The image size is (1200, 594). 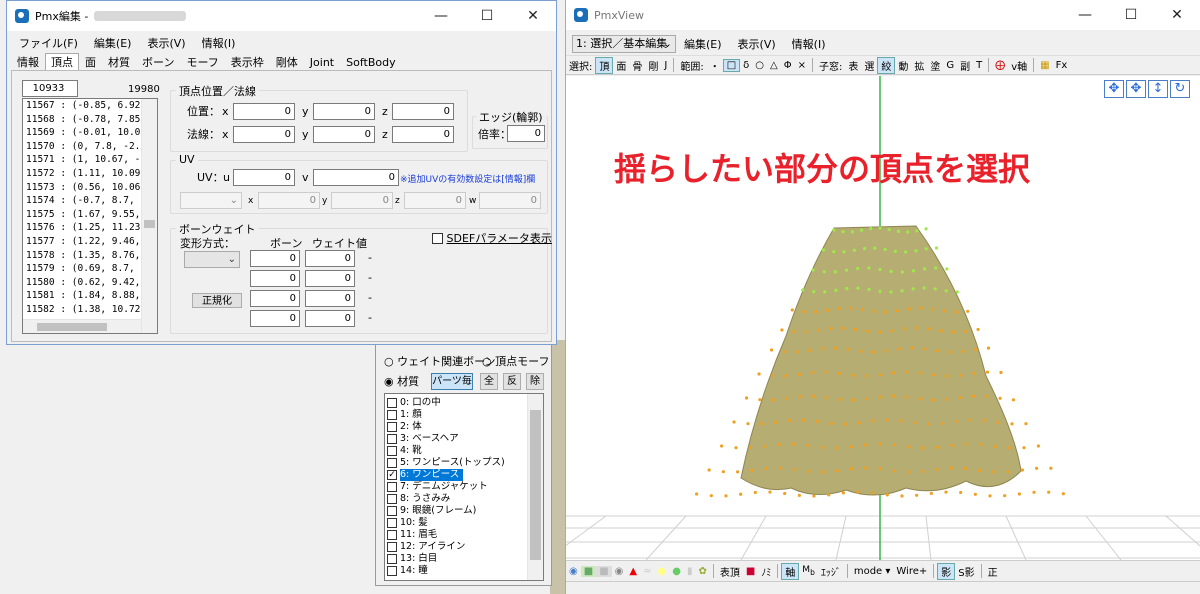 I want to click on bone-icon: ●, so click(x=661, y=571).